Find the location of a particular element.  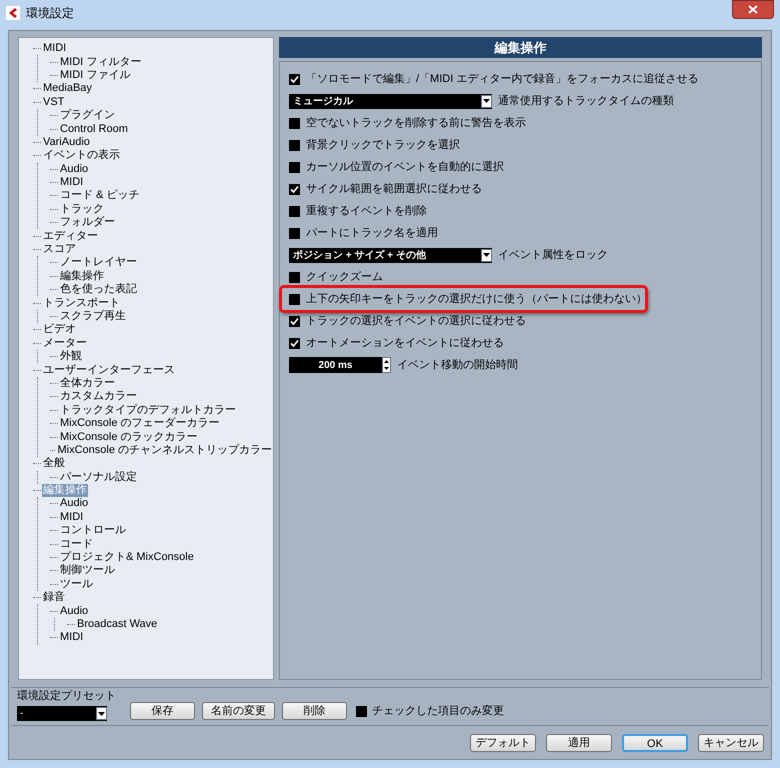

tree-item: Control Room is located at coordinates (94, 129).